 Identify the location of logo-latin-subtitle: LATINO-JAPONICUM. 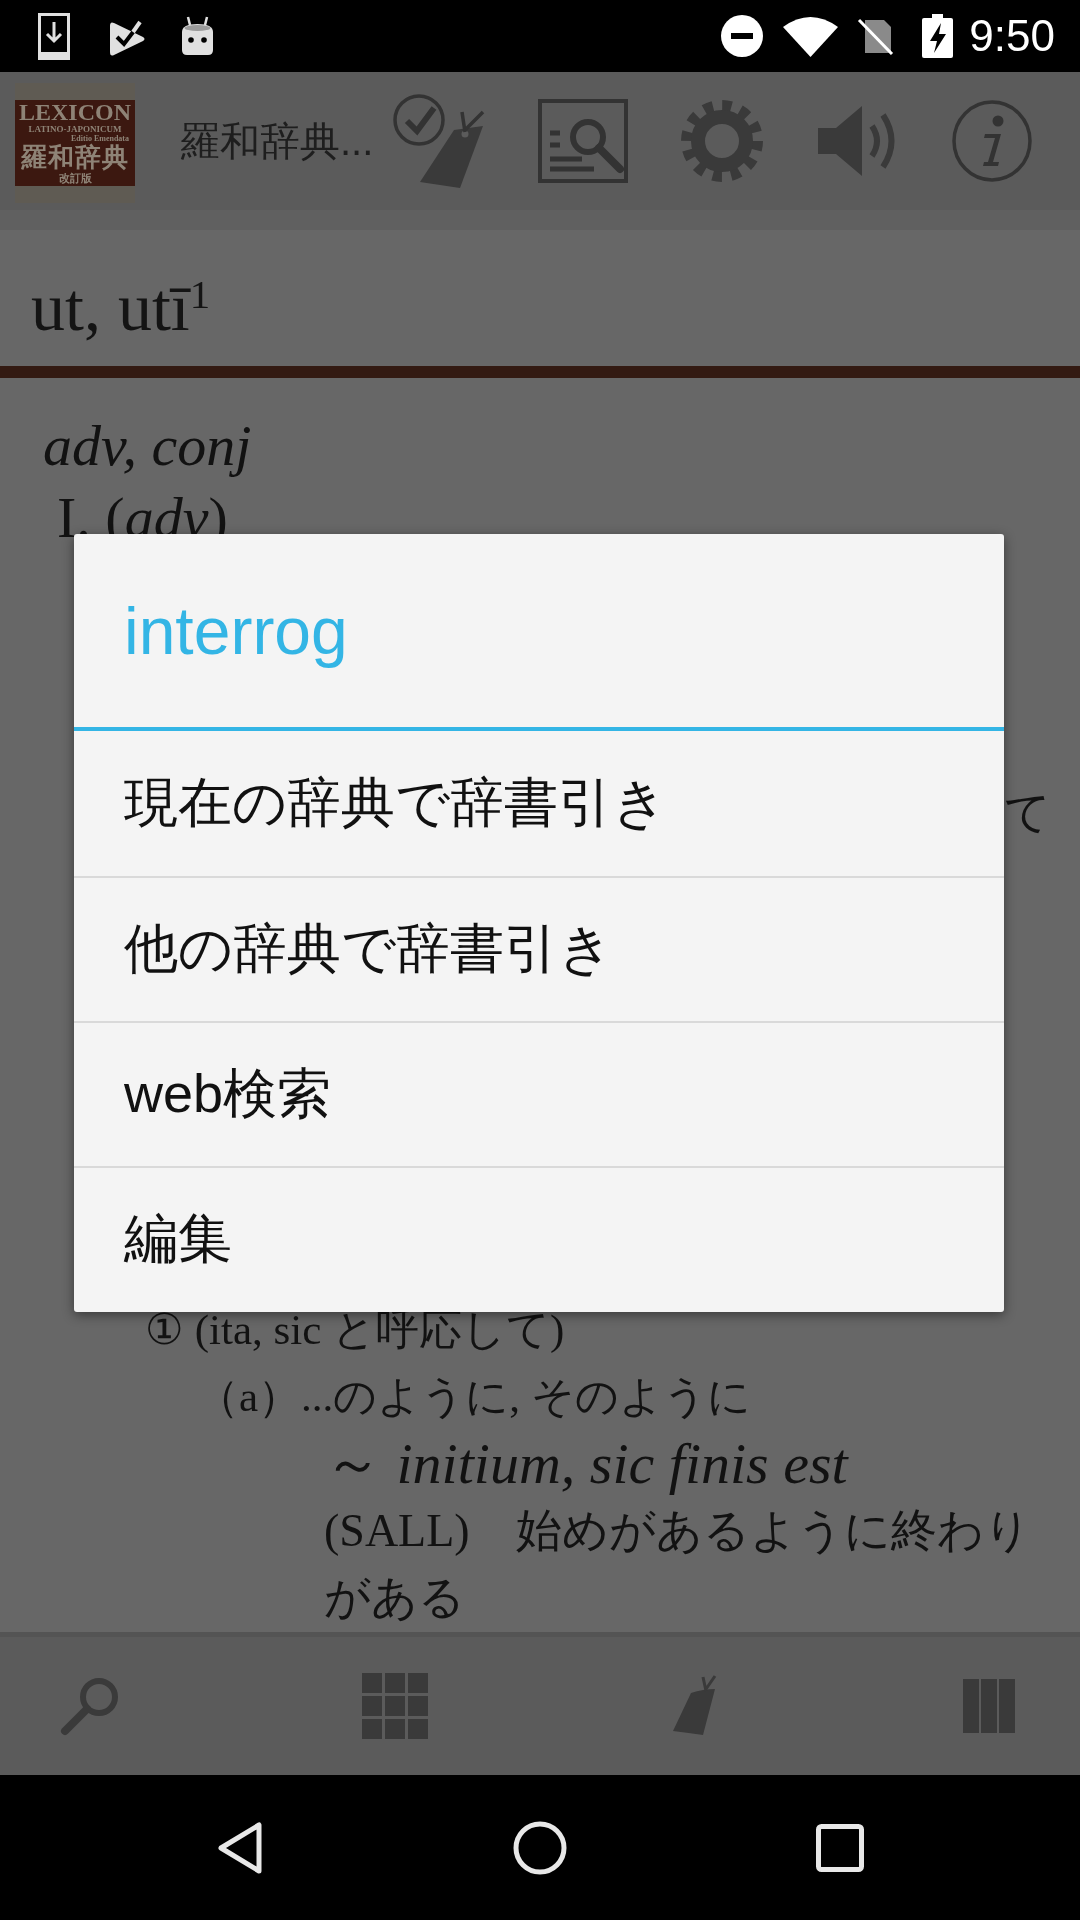
(75, 129).